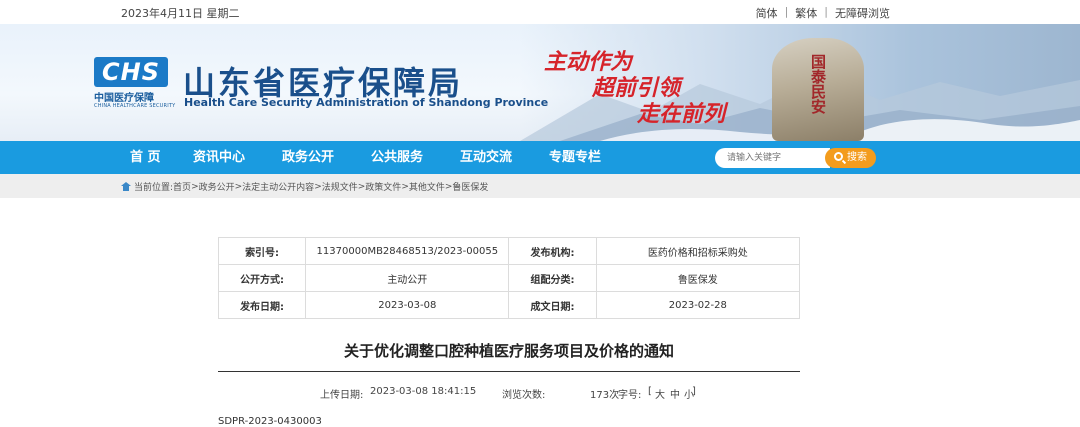  What do you see at coordinates (508, 351) in the screenshot?
I see `article-title: 关于优化调整口腔种植医疗服务项目及价格的通知` at bounding box center [508, 351].